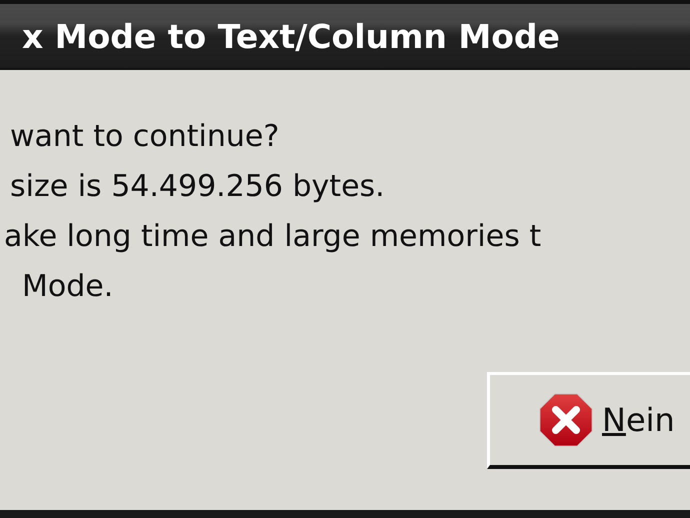 This screenshot has width=690, height=518. Describe the element at coordinates (197, 187) in the screenshot. I see `message-line: size is 54.499.256 bytes.` at that location.